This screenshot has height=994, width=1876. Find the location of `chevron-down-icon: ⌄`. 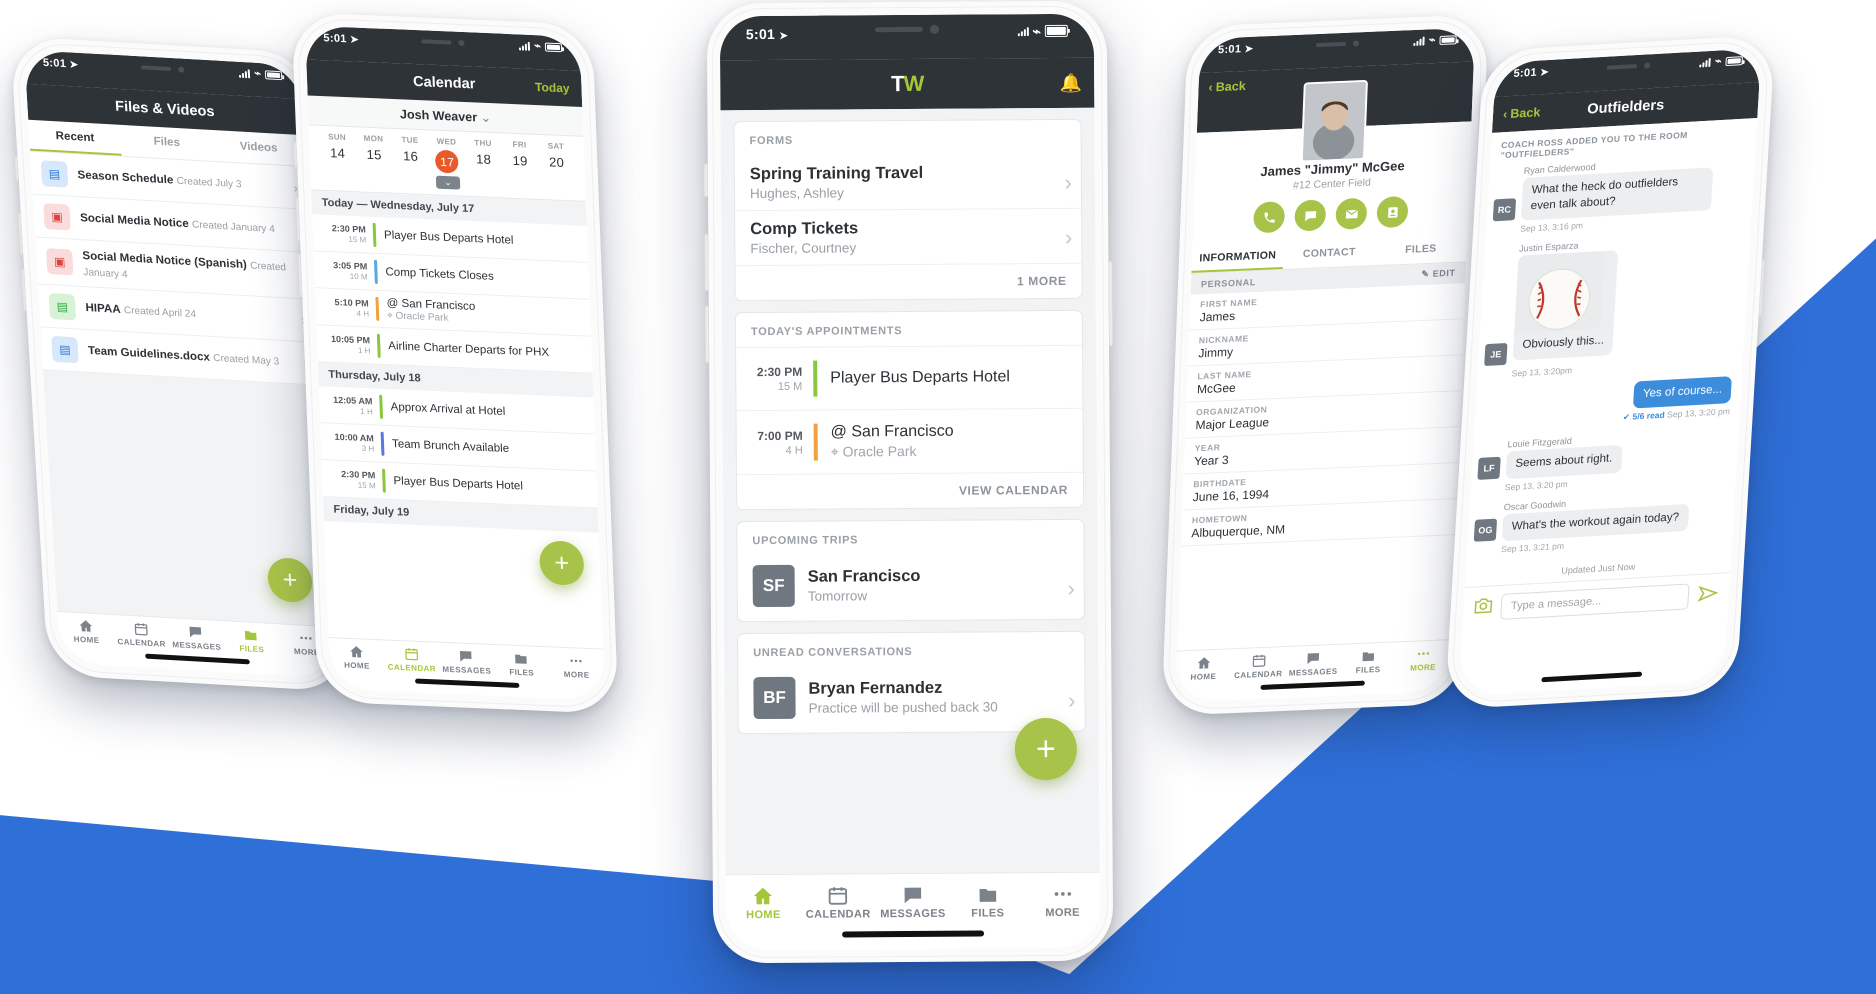

chevron-down-icon: ⌄ is located at coordinates (448, 182).